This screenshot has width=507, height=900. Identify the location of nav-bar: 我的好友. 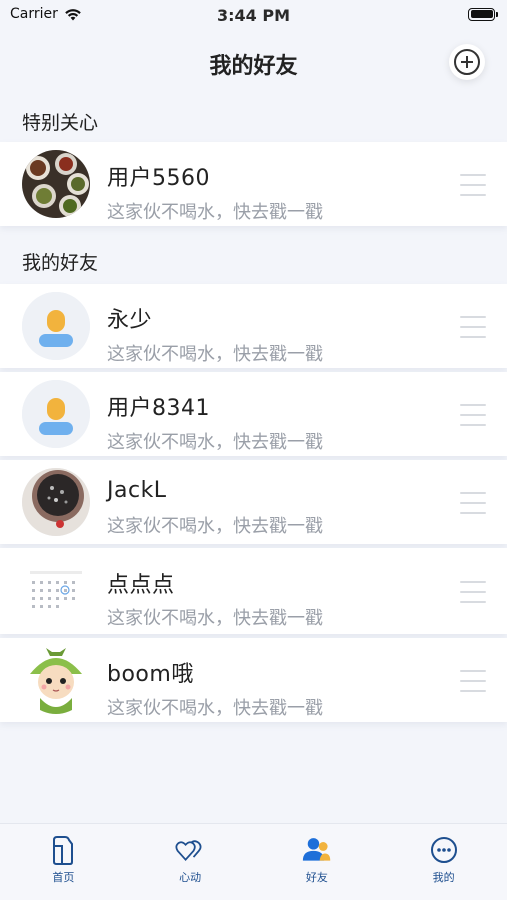
(253, 62).